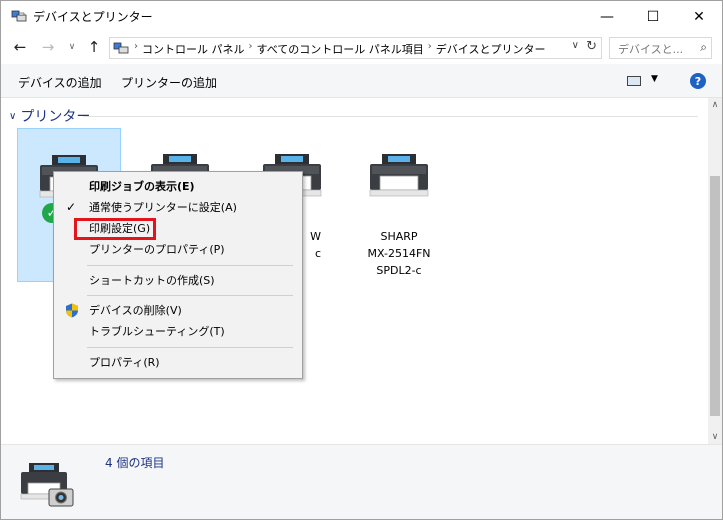 The image size is (723, 520). I want to click on menu-item-view-print-jobs: 印刷ジョブの表示(E), so click(178, 186).